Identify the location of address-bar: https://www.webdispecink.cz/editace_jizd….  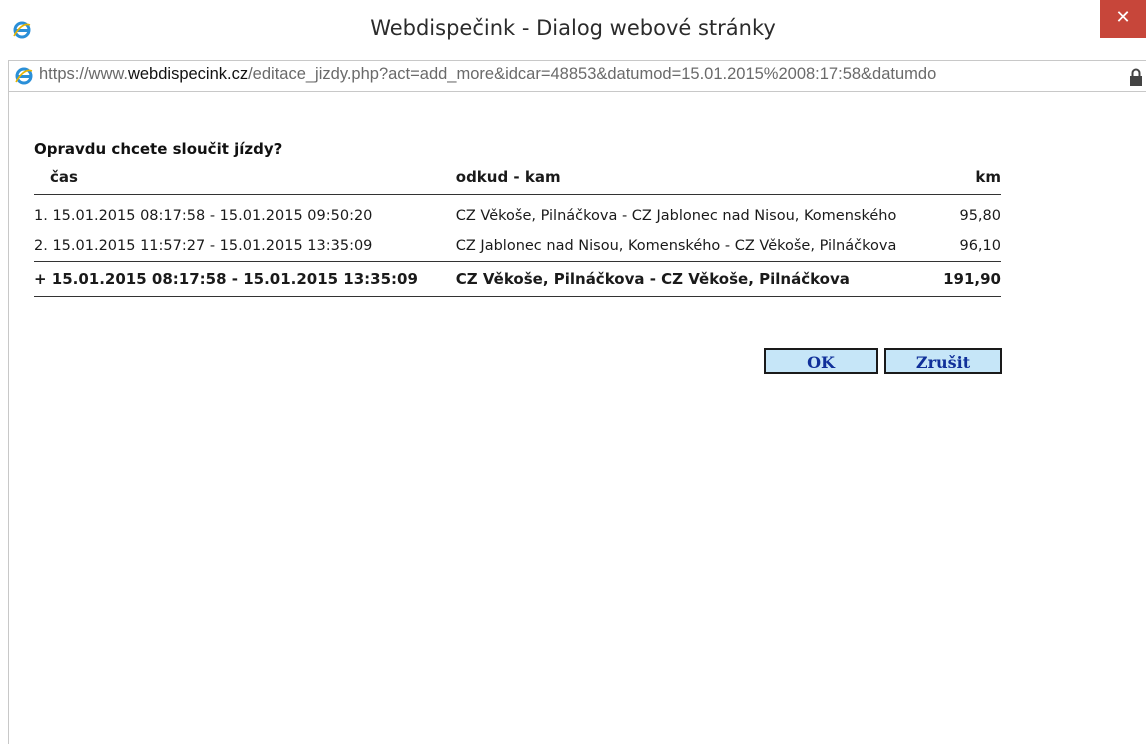
(577, 76).